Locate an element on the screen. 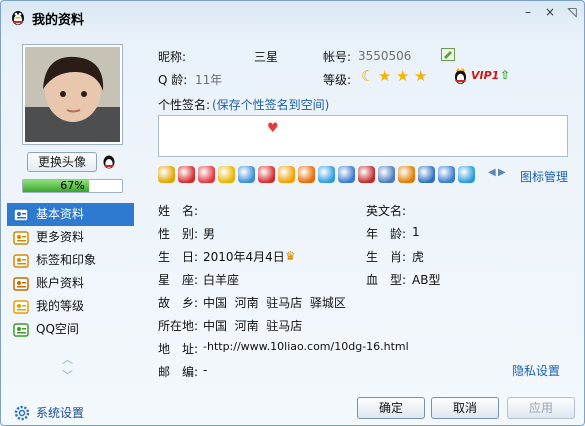 This screenshot has width=585, height=426. qage-label: Q 龄: is located at coordinates (173, 80).